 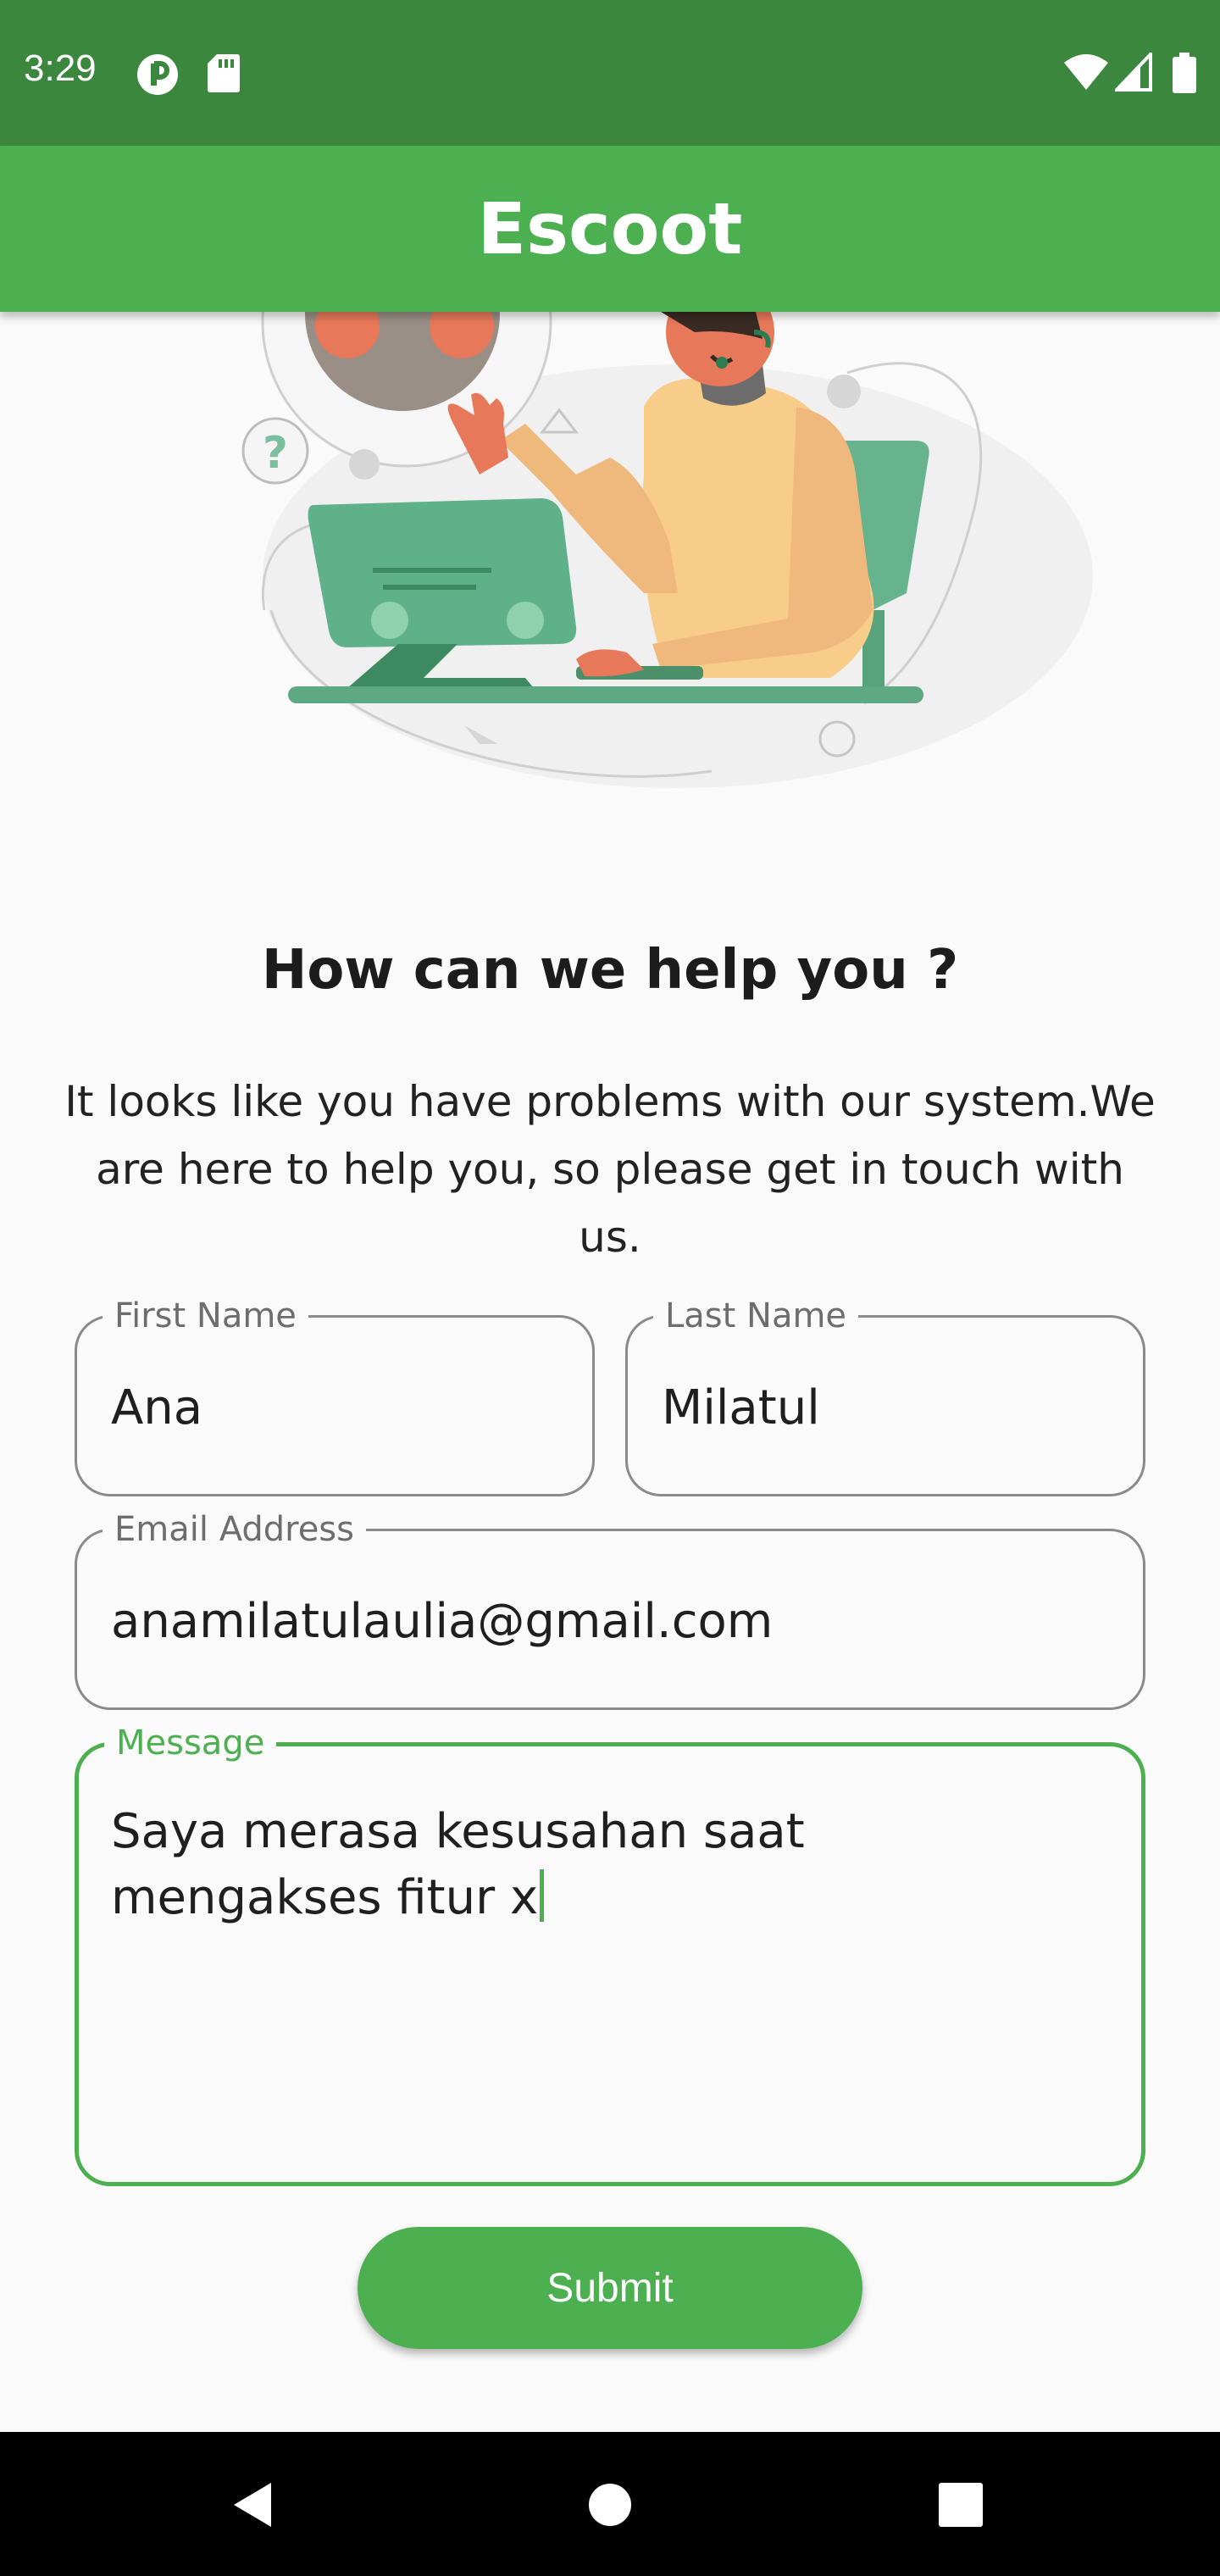 I want to click on home-icon, so click(x=610, y=2505).